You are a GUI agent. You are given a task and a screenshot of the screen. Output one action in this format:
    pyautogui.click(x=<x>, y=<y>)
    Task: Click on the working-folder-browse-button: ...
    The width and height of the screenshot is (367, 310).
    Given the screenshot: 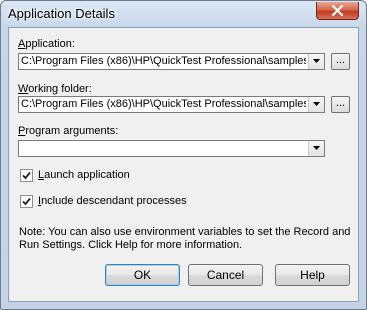 What is the action you would take?
    pyautogui.click(x=340, y=104)
    